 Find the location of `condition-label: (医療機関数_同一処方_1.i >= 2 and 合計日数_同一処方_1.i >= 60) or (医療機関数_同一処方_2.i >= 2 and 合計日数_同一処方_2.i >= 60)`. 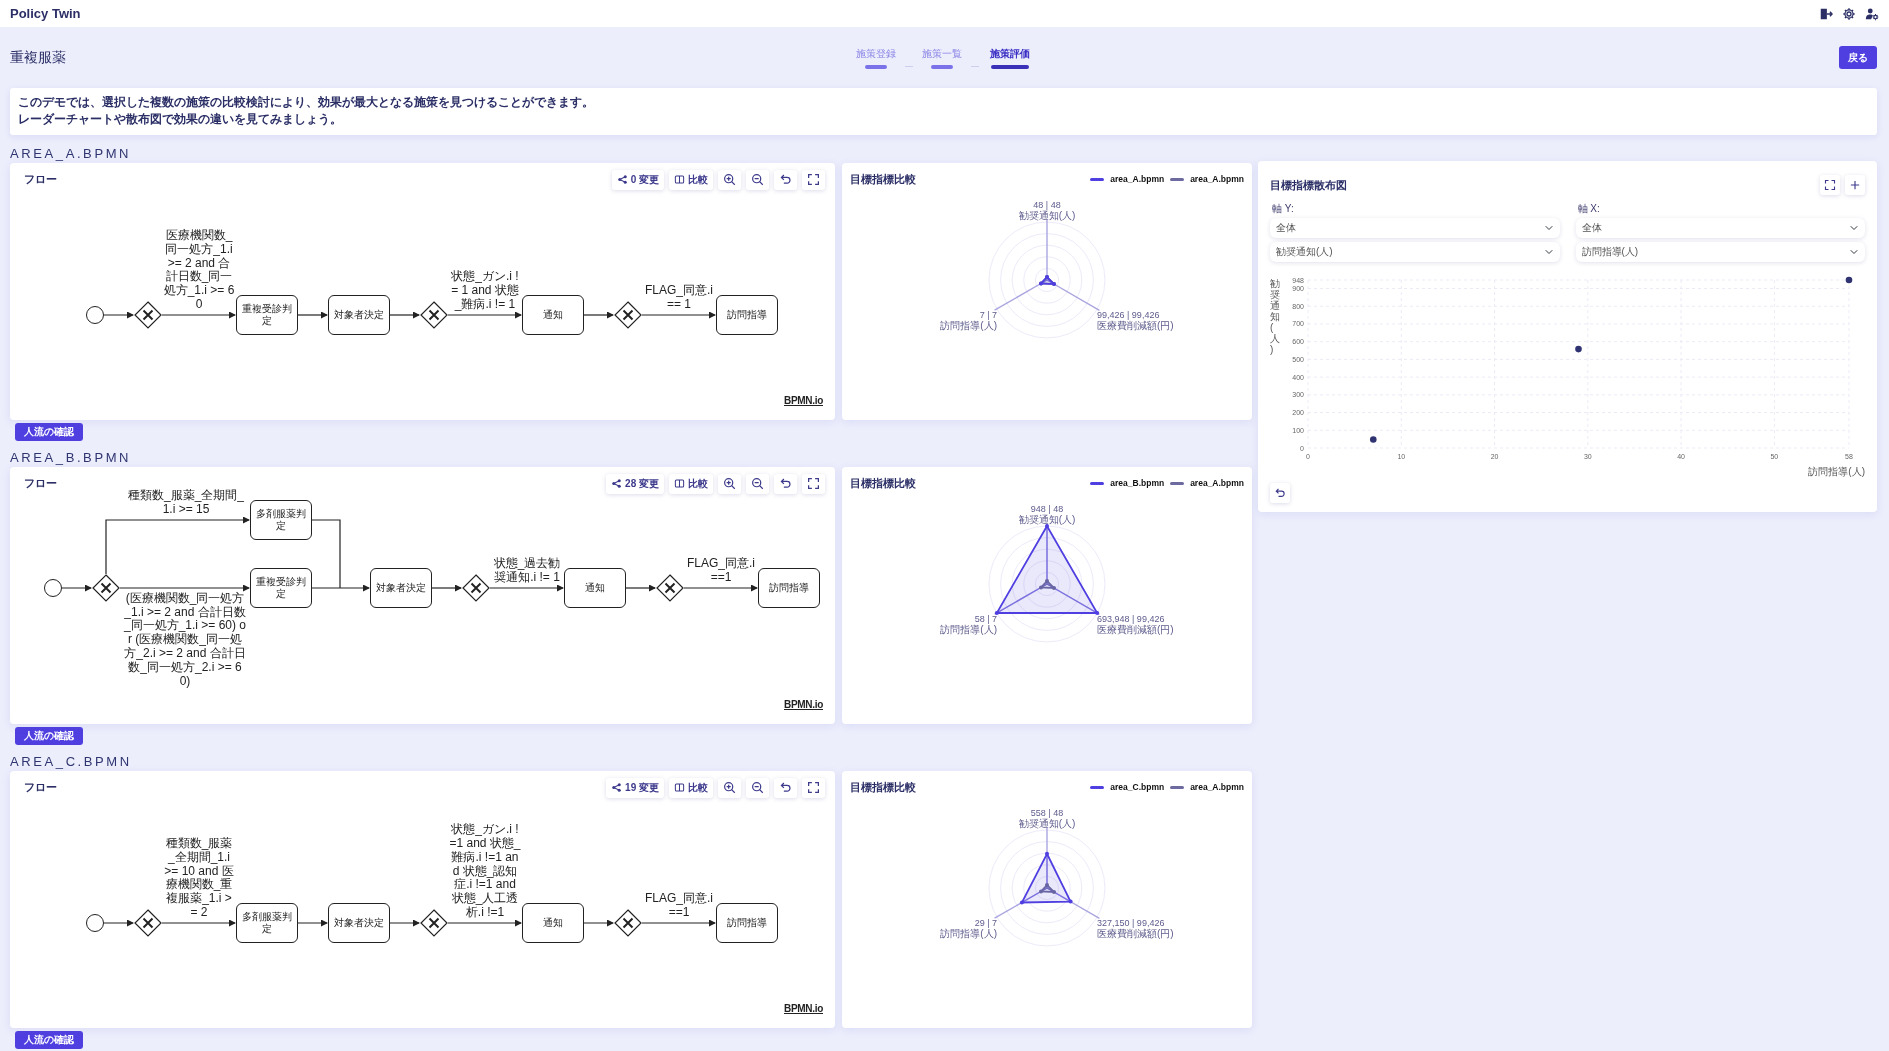

condition-label: (医療機関数_同一処方_1.i >= 2 and 合計日数_同一処方_1.i >= 60) or (医療機関数_同一処方_2.i >= 2 and 合計日数_同一処方_2.i >= 60) is located at coordinates (185, 640).